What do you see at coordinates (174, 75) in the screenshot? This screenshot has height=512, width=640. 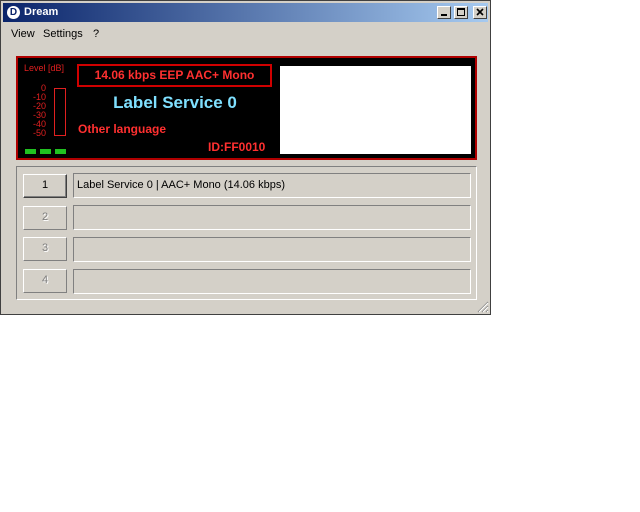 I see `codec-info: 14.06 kbps EEP AAC+ Mono` at bounding box center [174, 75].